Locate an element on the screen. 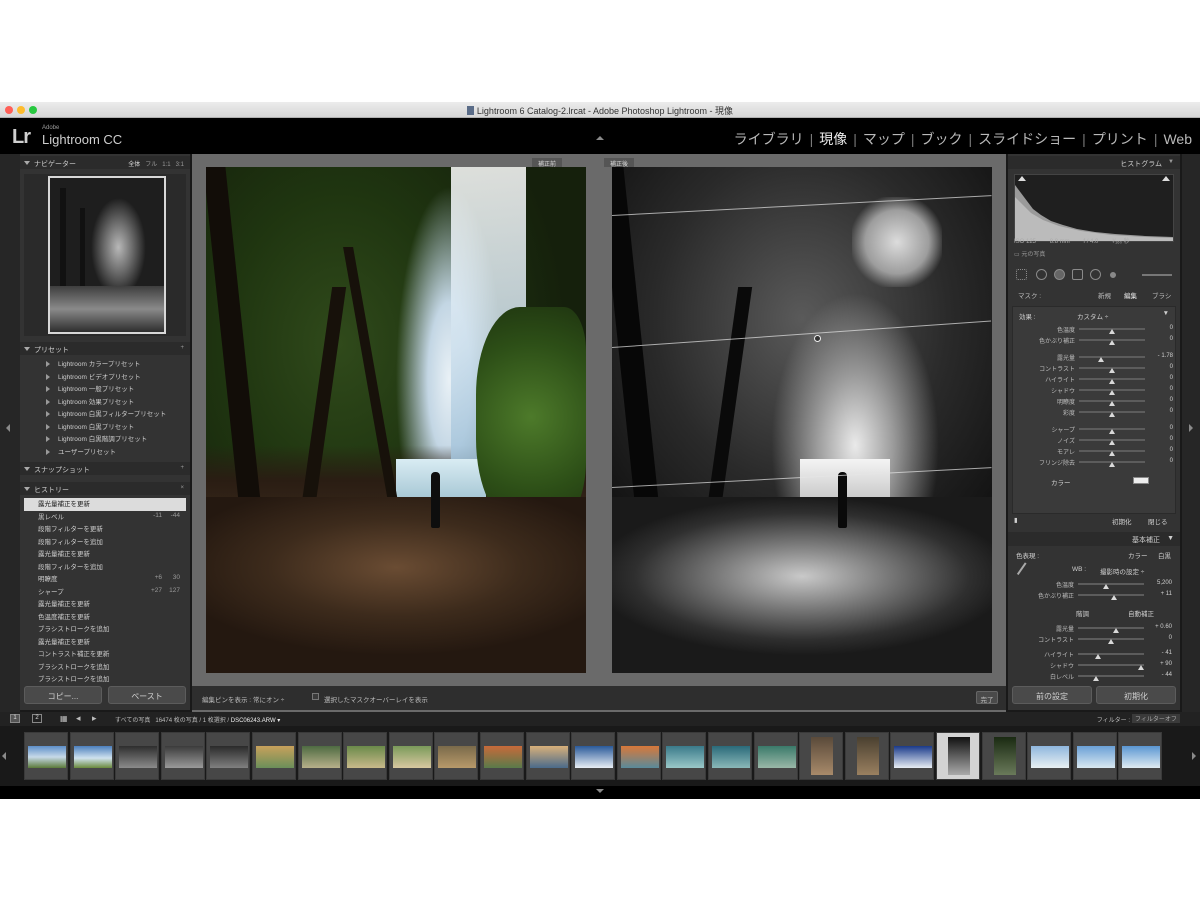 Image resolution: width=1200 pixels, height=900 pixels. module-print: プリント is located at coordinates (1120, 139).